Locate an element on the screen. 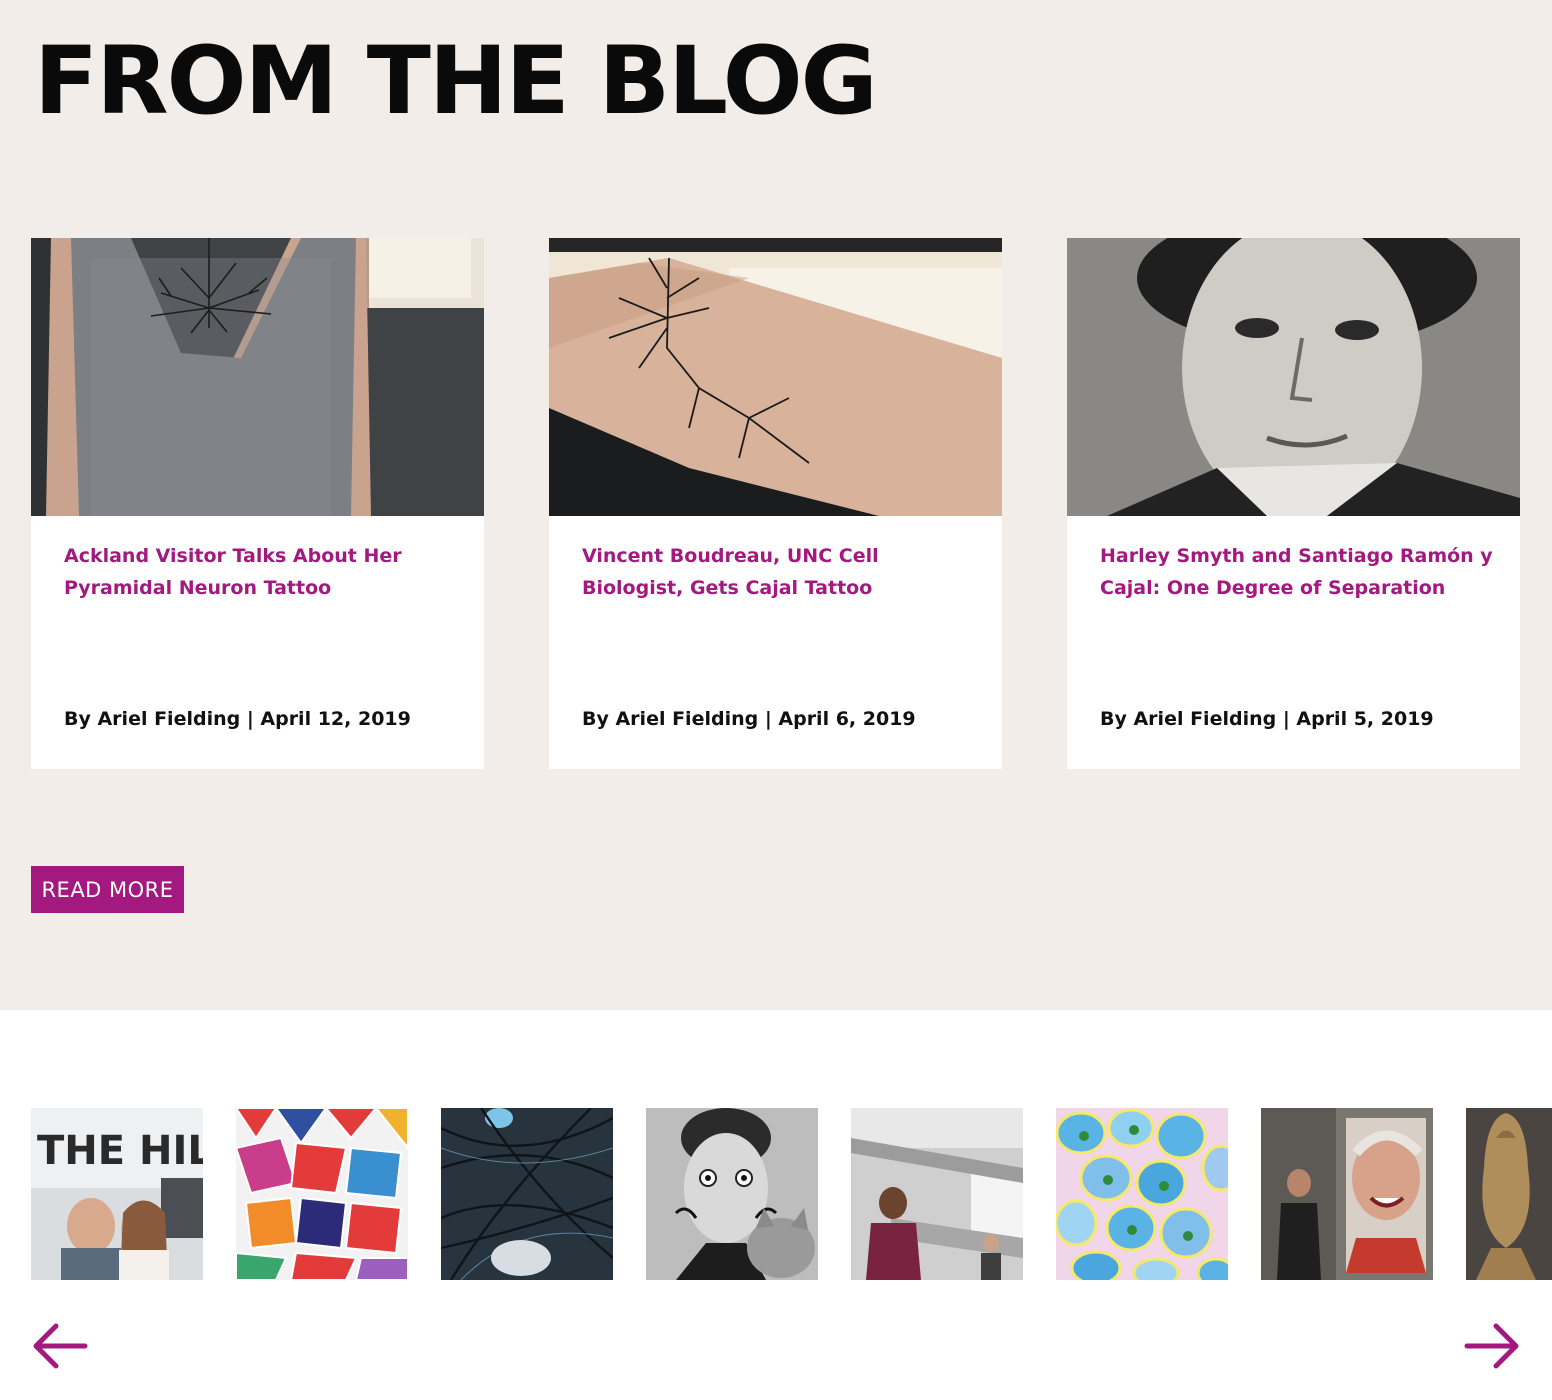 The width and height of the screenshot is (1552, 1400). gallery-thumb-radio-studio: THE HILL is located at coordinates (117, 1194).